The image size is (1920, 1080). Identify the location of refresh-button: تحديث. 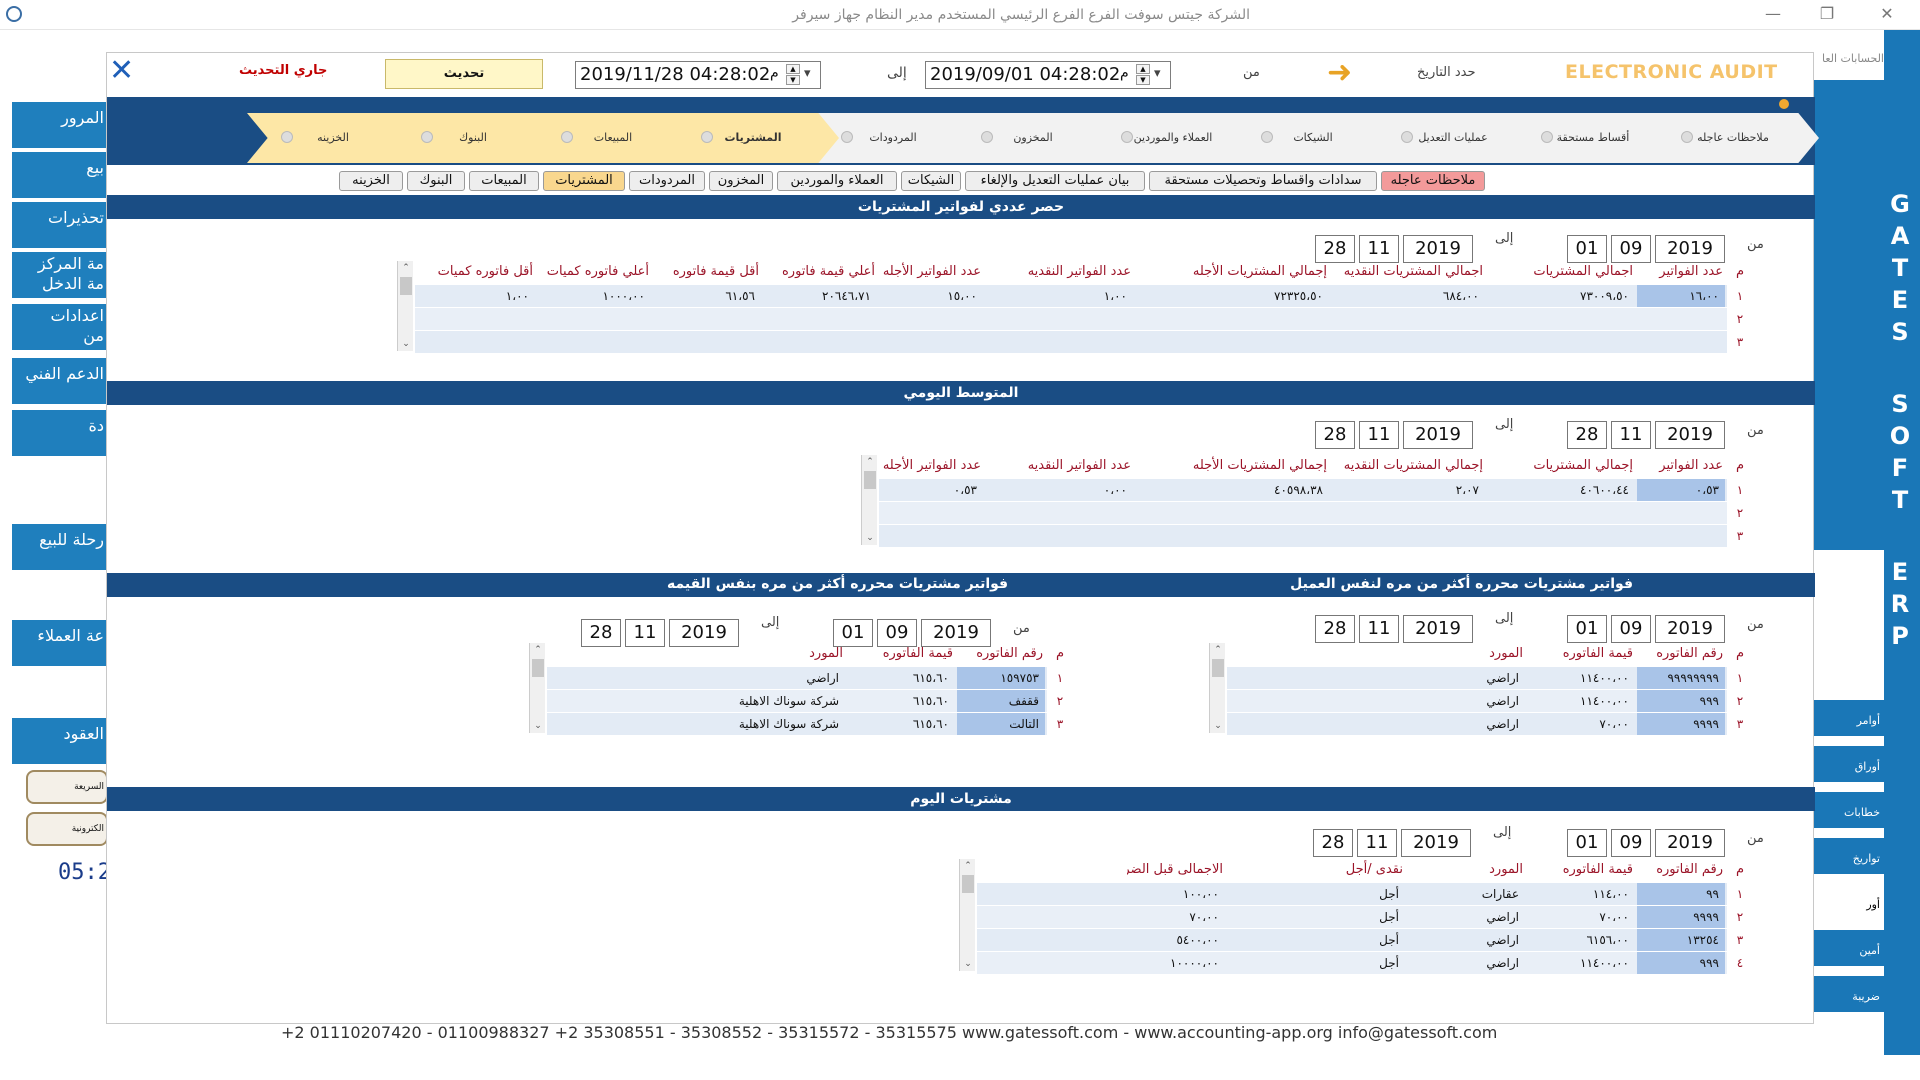
(464, 74).